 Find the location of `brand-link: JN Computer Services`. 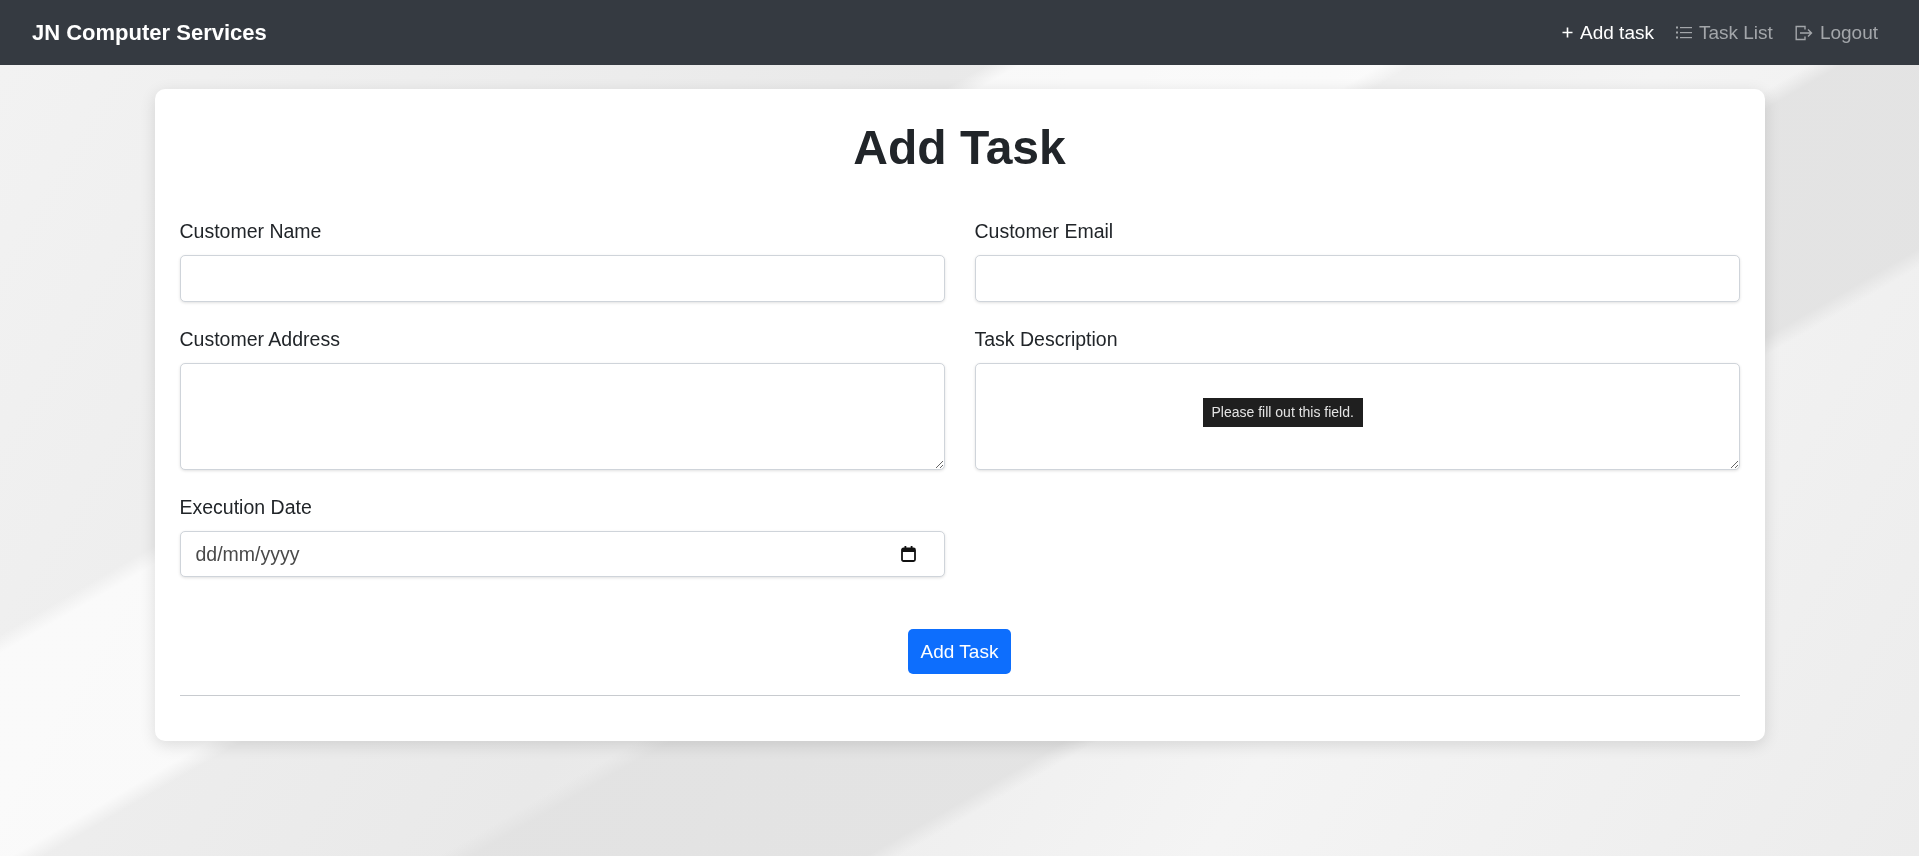

brand-link: JN Computer Services is located at coordinates (149, 32).